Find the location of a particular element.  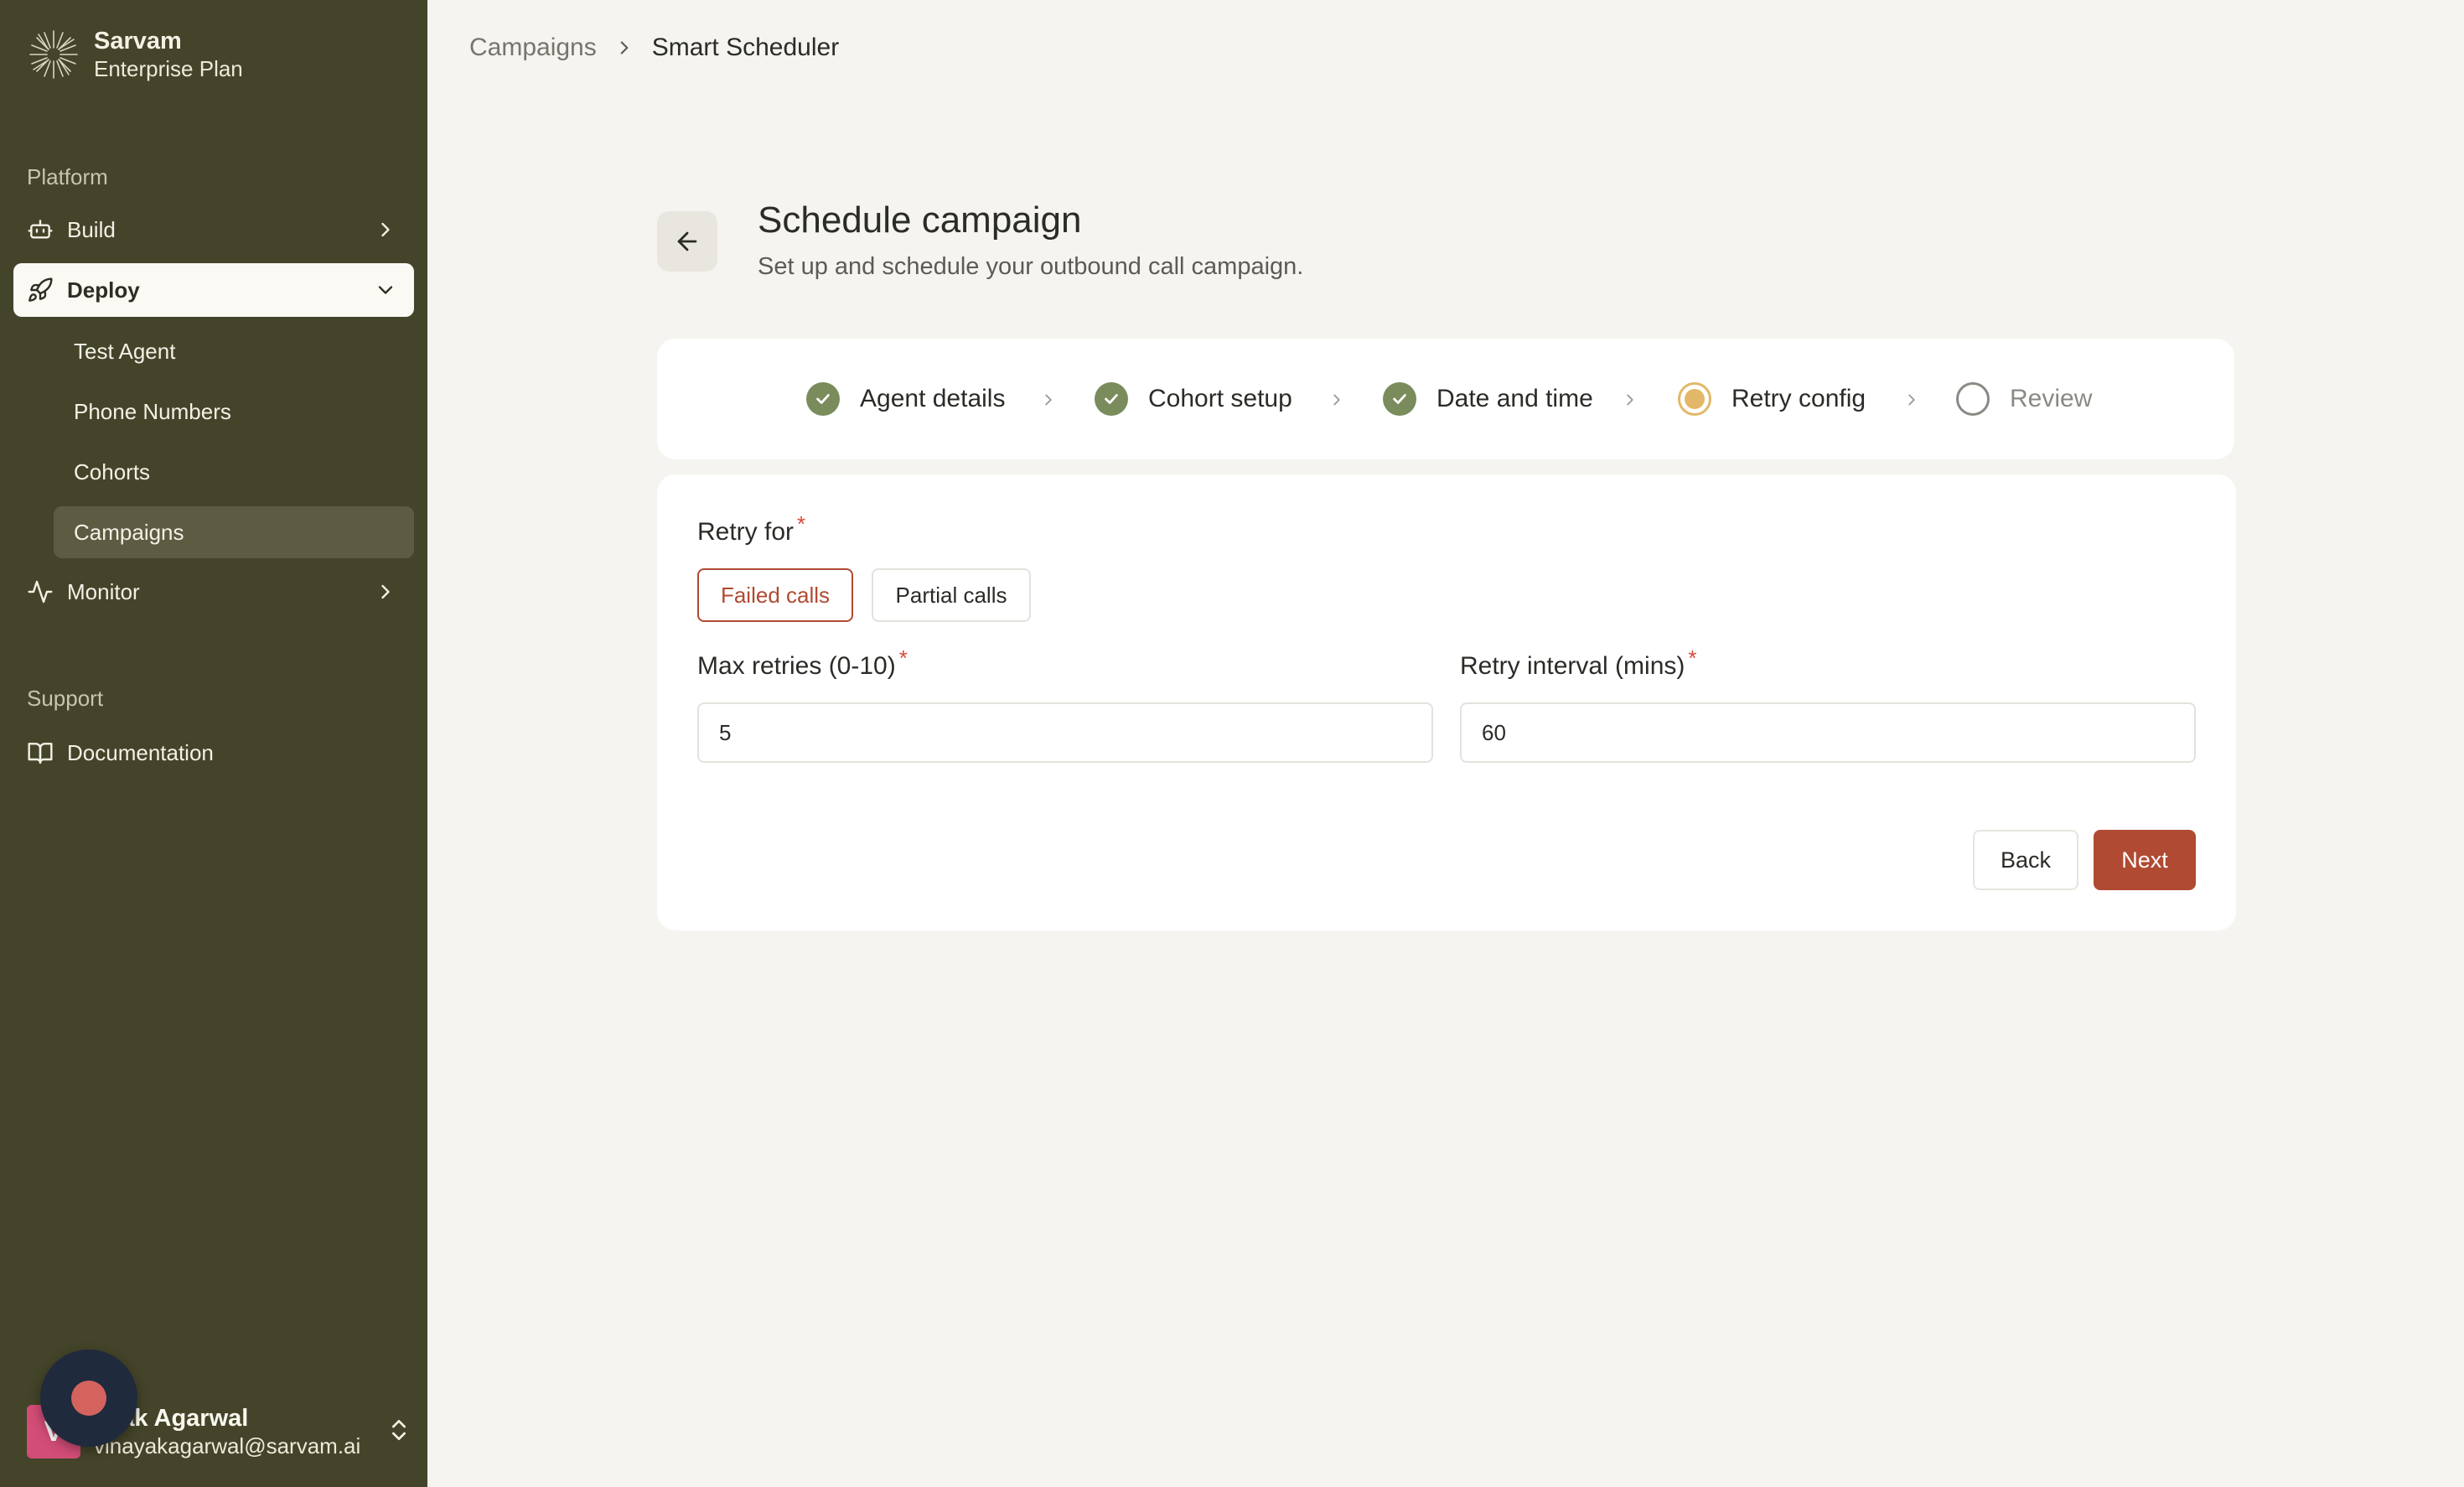

nav-item-deploy: Deploy is located at coordinates (213, 290).